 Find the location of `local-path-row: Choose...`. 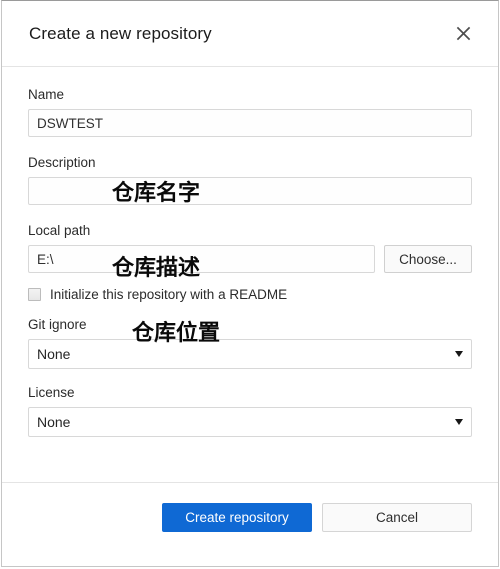

local-path-row: Choose... is located at coordinates (250, 259).